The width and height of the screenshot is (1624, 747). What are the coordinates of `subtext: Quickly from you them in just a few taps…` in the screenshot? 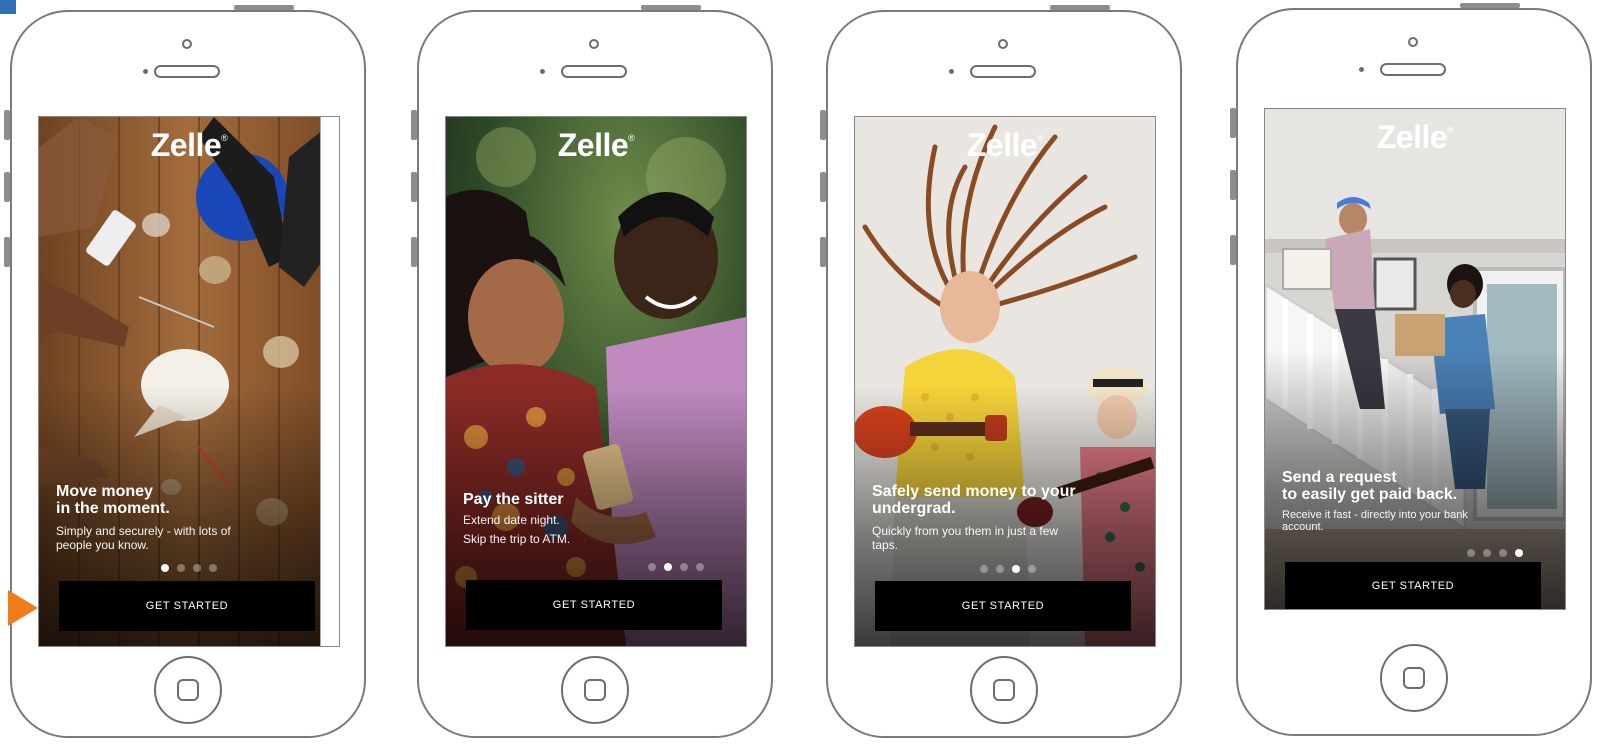 It's located at (965, 538).